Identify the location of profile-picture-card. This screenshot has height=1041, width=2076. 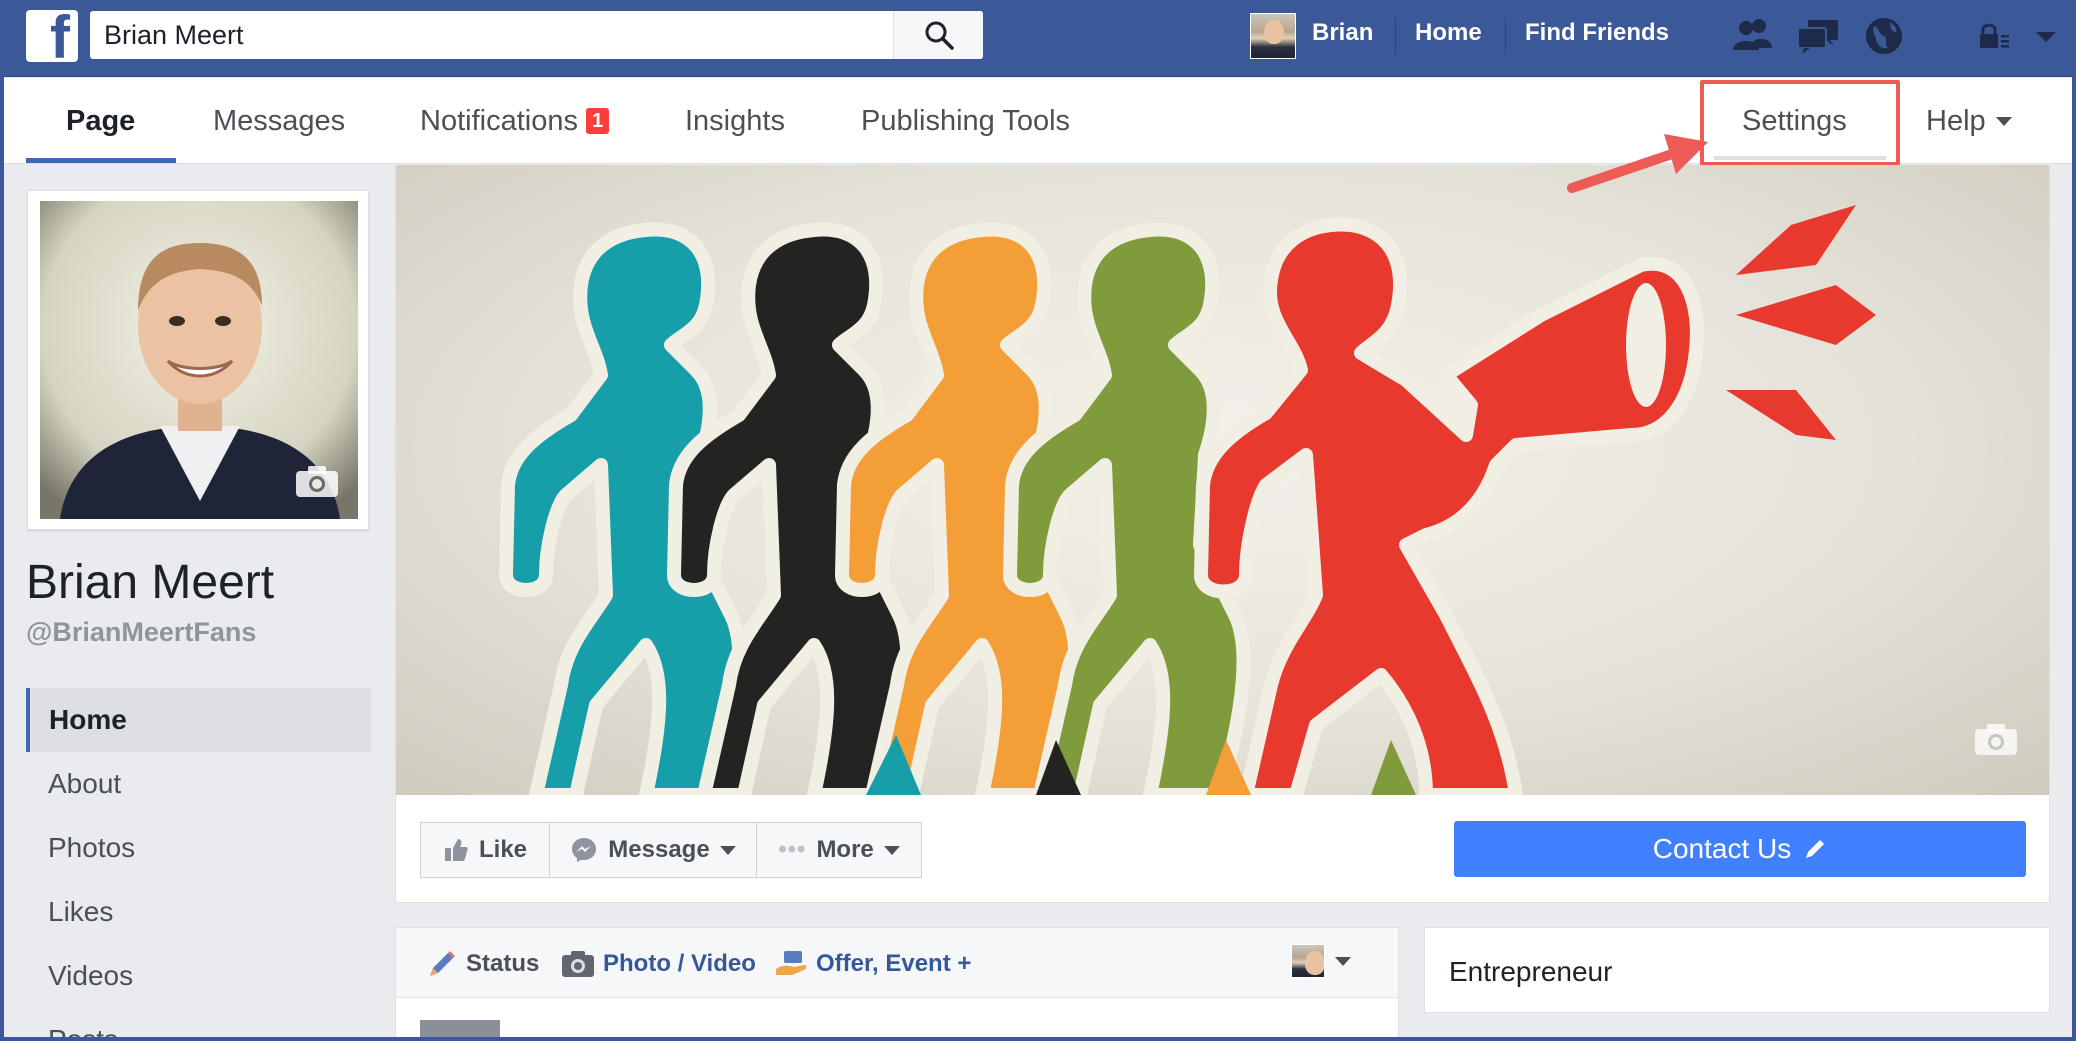
(198, 360).